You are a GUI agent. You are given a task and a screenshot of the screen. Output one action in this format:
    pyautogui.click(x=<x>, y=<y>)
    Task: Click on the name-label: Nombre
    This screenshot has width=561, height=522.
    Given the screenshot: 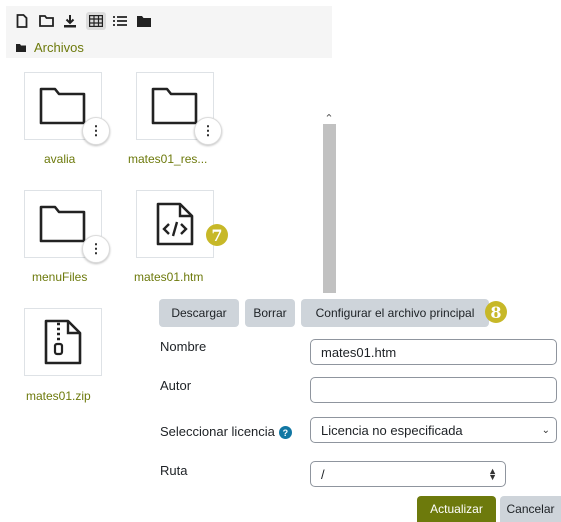 What is the action you would take?
    pyautogui.click(x=183, y=346)
    